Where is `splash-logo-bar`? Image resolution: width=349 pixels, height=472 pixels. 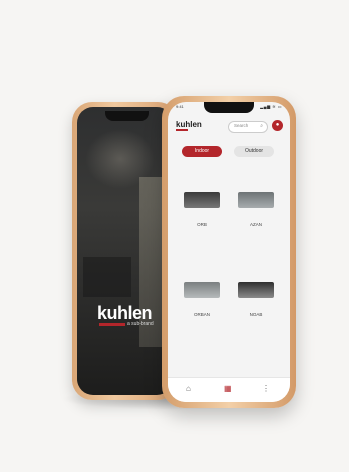 splash-logo-bar is located at coordinates (112, 324).